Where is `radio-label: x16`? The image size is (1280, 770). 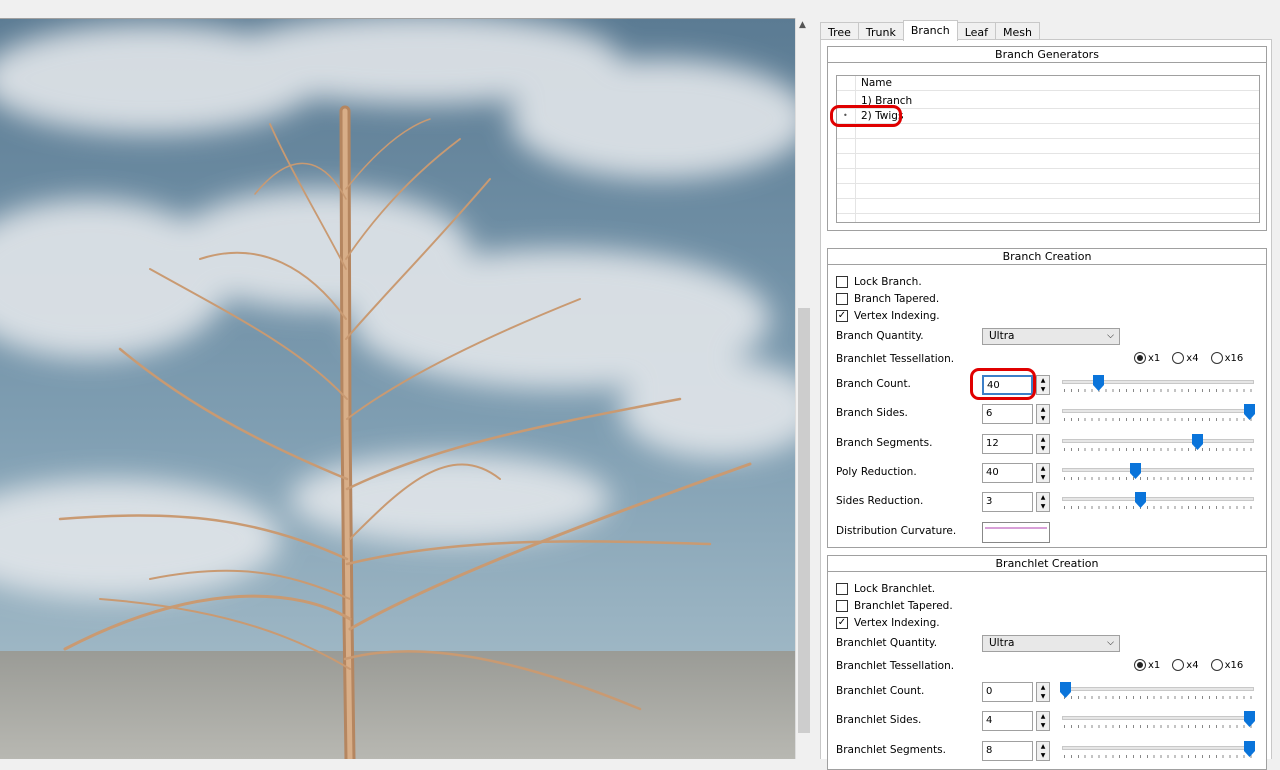
radio-label: x16 is located at coordinates (1234, 665).